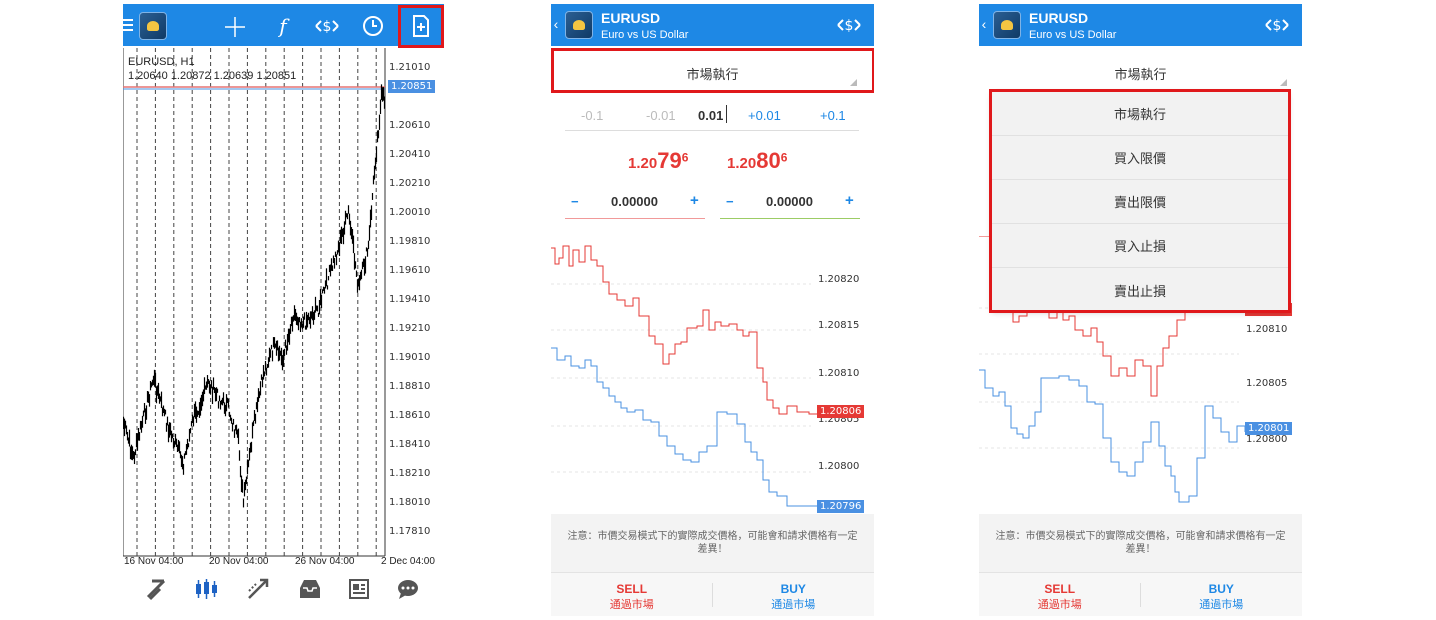  What do you see at coordinates (849, 200) in the screenshot?
I see `tp-plus-button: +` at bounding box center [849, 200].